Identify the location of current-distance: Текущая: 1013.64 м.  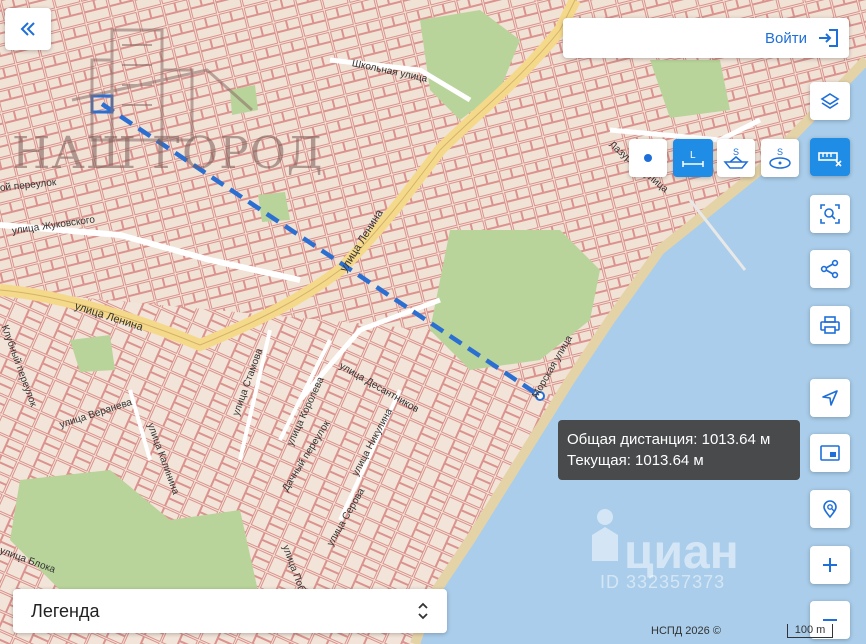
(635, 460).